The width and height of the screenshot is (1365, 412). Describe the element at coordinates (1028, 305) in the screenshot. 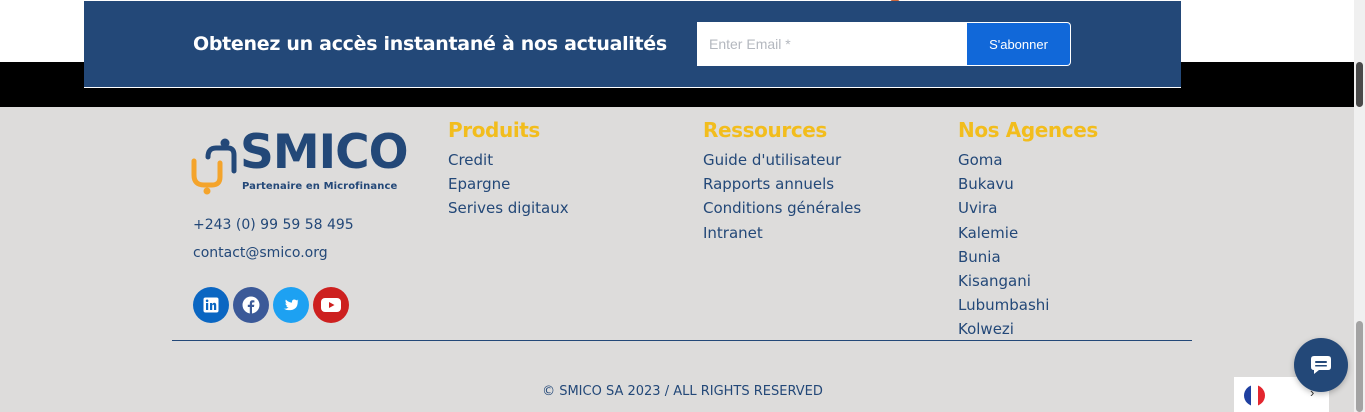

I see `footer-link-lubumbashi: Lubumbashi` at that location.